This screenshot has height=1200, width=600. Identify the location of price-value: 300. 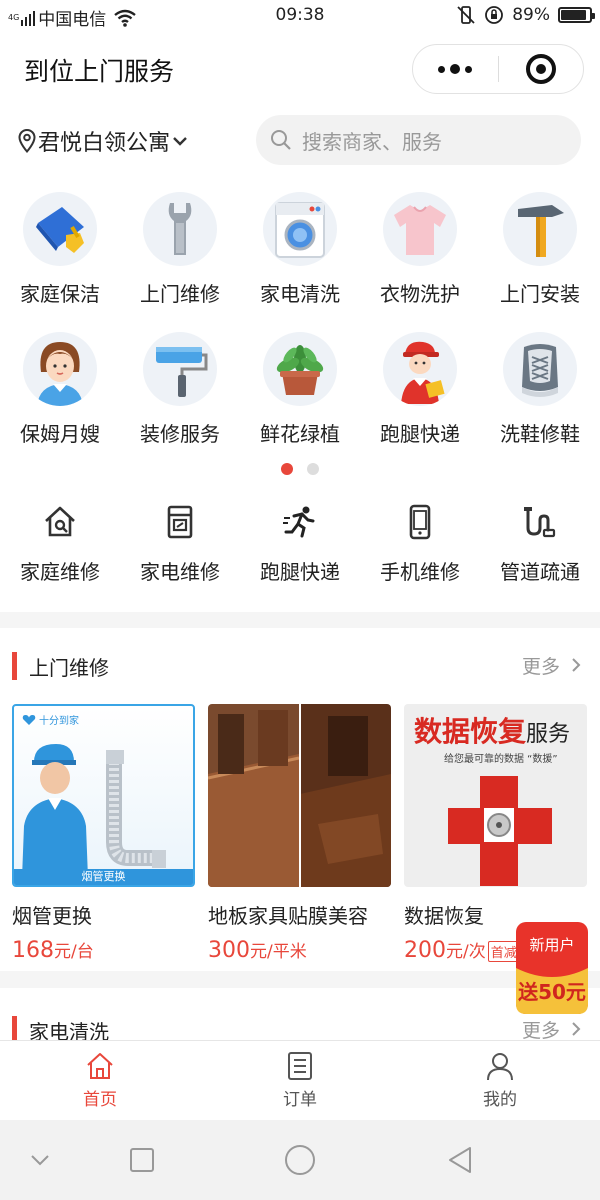
(229, 950).